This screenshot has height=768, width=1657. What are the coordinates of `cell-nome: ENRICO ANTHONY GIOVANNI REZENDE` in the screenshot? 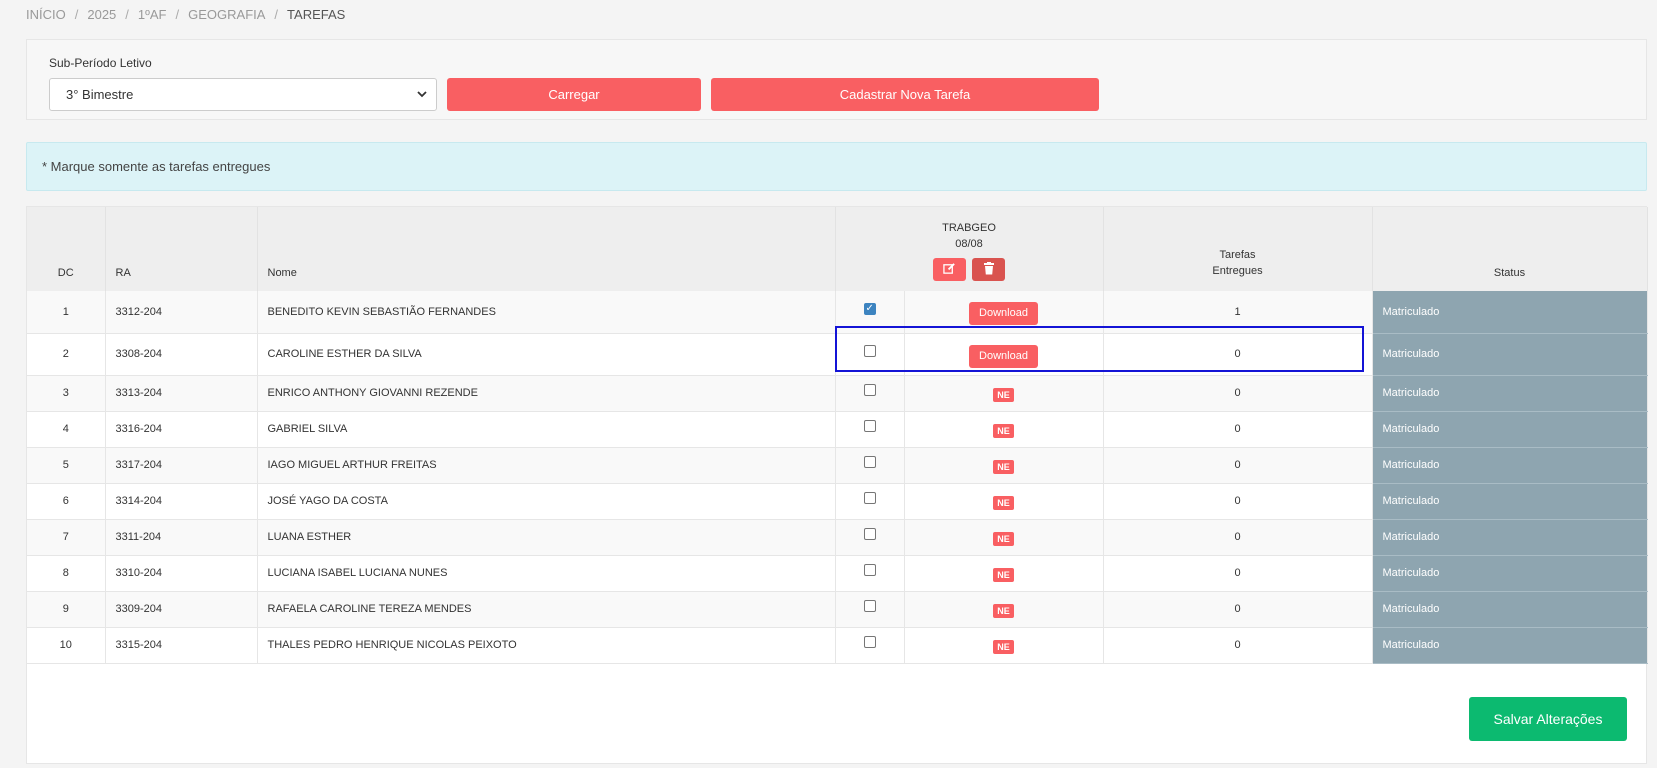 It's located at (546, 393).